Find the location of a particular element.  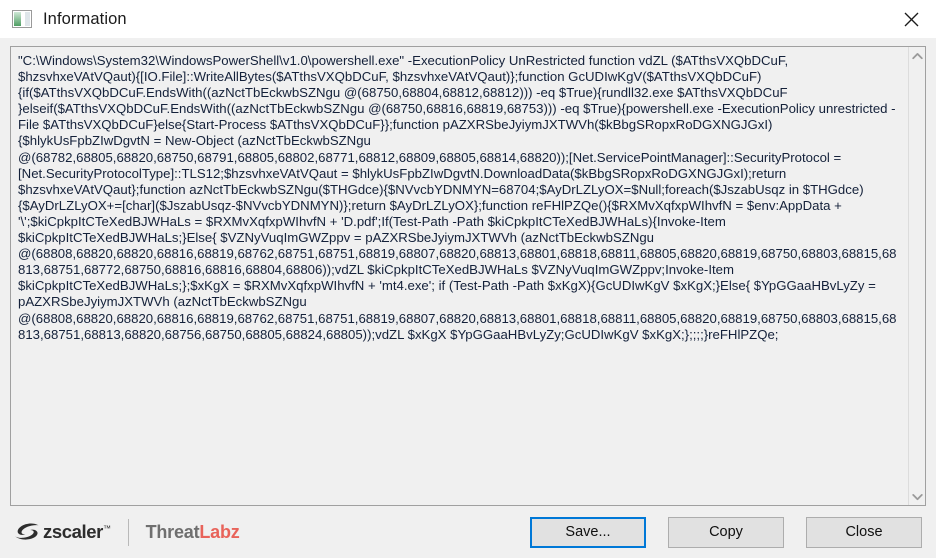

window-title: Information is located at coordinates (85, 18).